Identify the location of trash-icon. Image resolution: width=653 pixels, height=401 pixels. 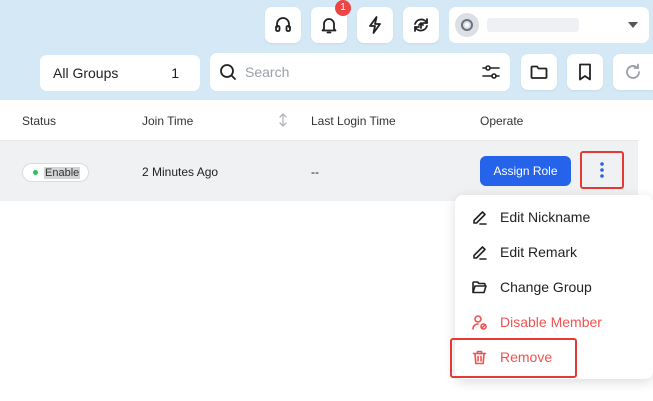
(479, 357).